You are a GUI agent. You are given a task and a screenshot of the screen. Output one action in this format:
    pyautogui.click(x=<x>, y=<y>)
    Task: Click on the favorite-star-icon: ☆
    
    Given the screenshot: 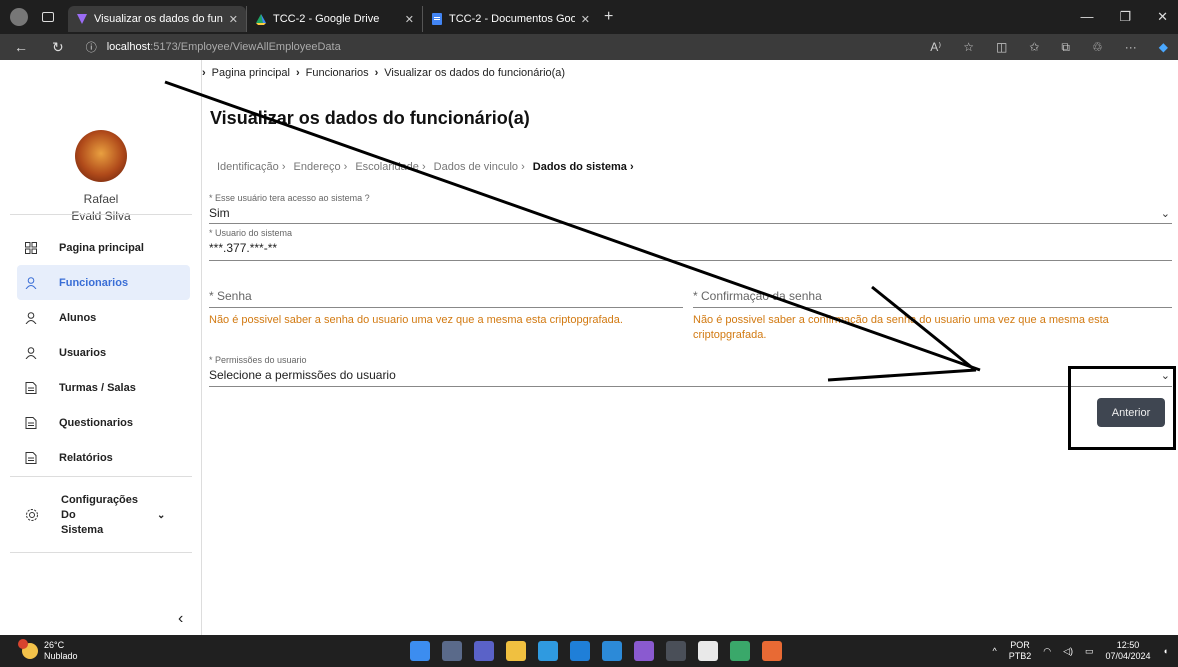 What is the action you would take?
    pyautogui.click(x=968, y=47)
    